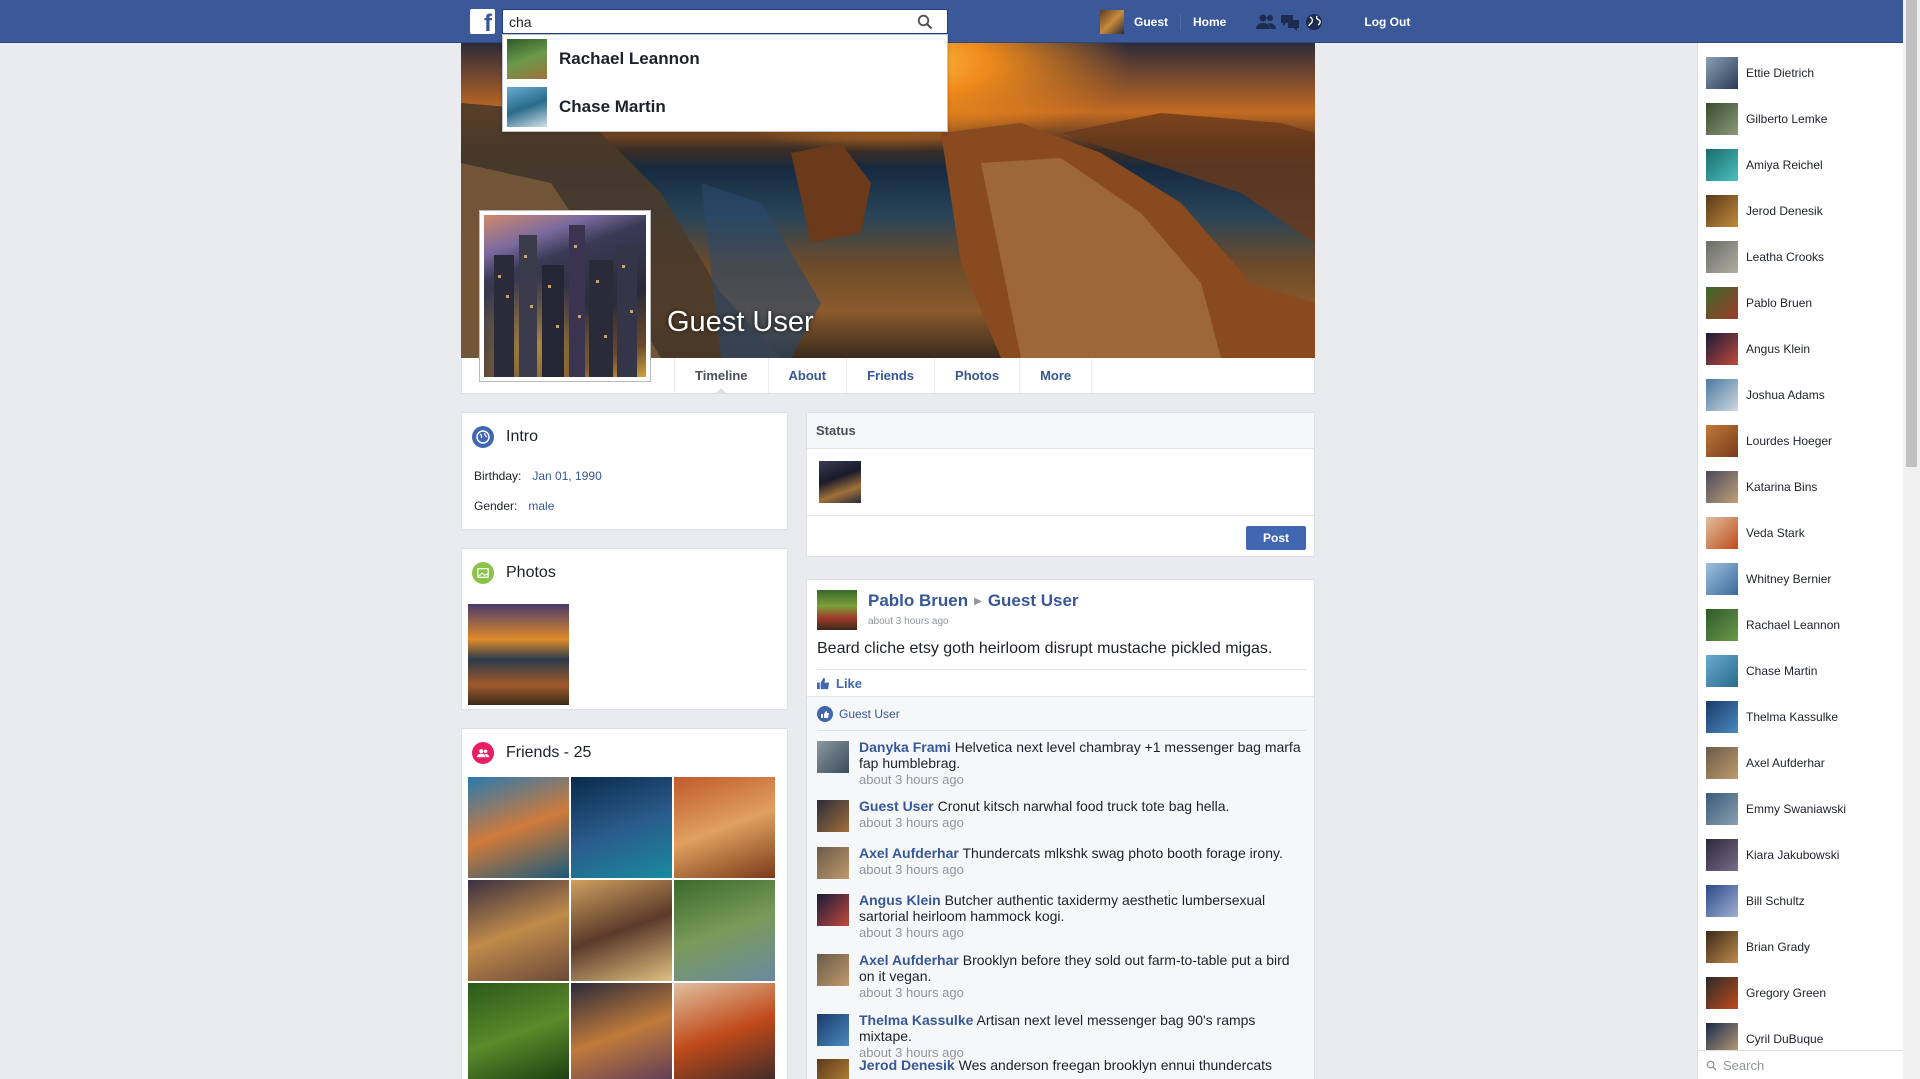 This screenshot has height=1079, width=1920. I want to click on status-composer: Status Post, so click(1060, 484).